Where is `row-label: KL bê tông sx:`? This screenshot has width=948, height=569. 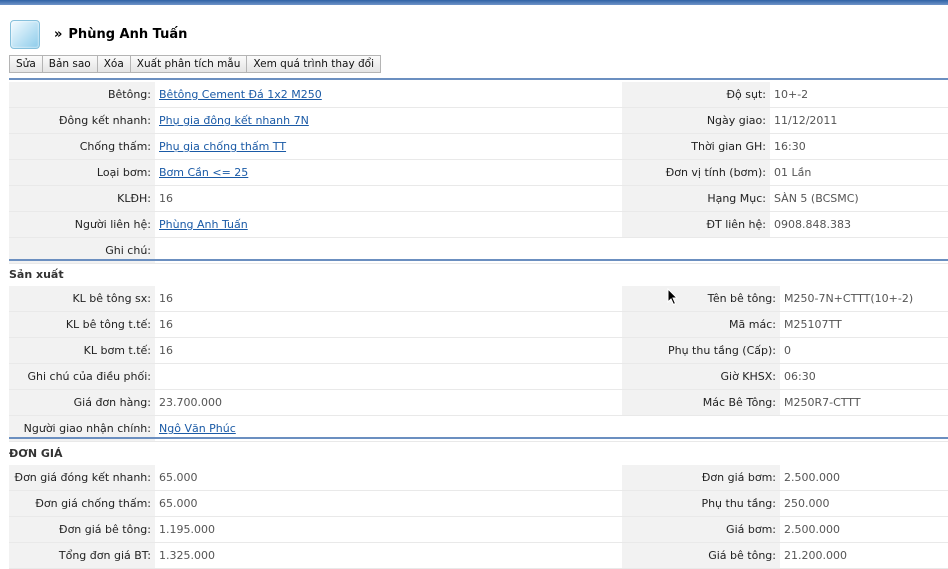
row-label: KL bê tông sx: is located at coordinates (82, 299).